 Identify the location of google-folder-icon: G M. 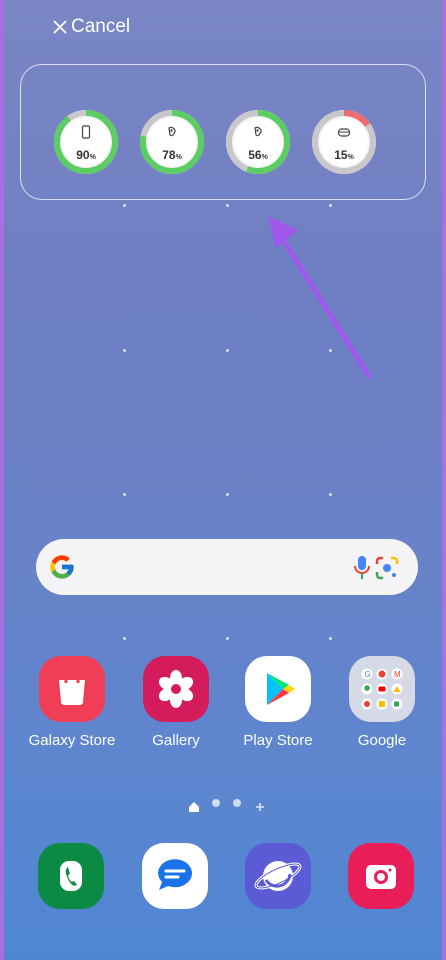
(382, 689).